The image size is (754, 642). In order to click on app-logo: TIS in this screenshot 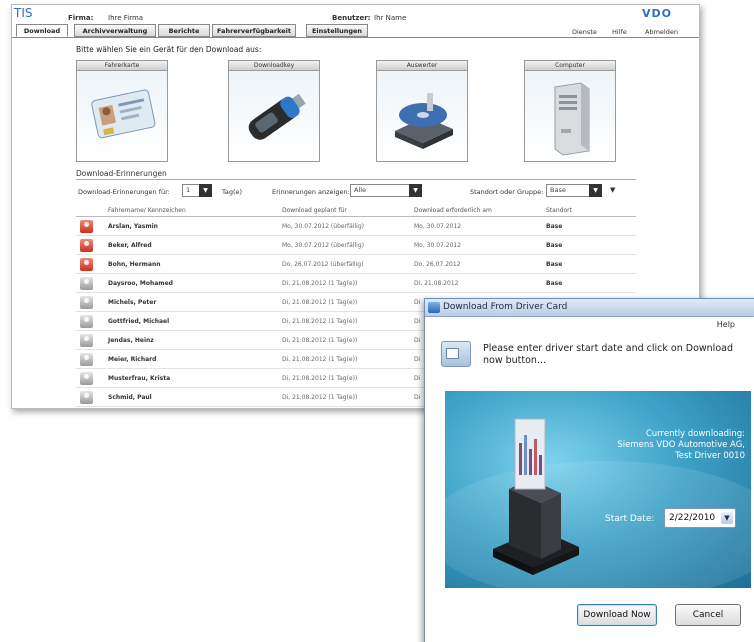, I will do `click(23, 13)`.